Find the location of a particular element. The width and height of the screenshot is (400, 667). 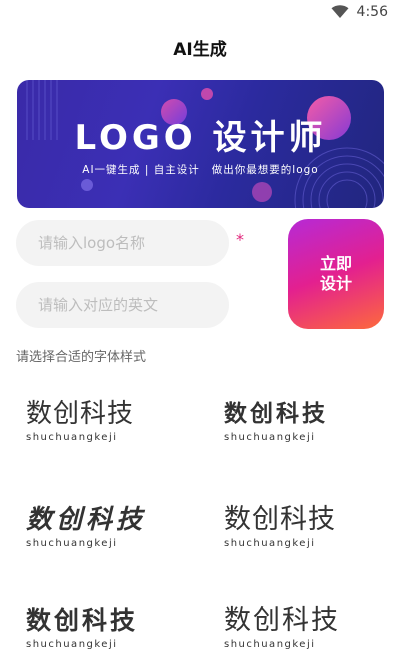

design-now-button: 立即设计 is located at coordinates (336, 274).